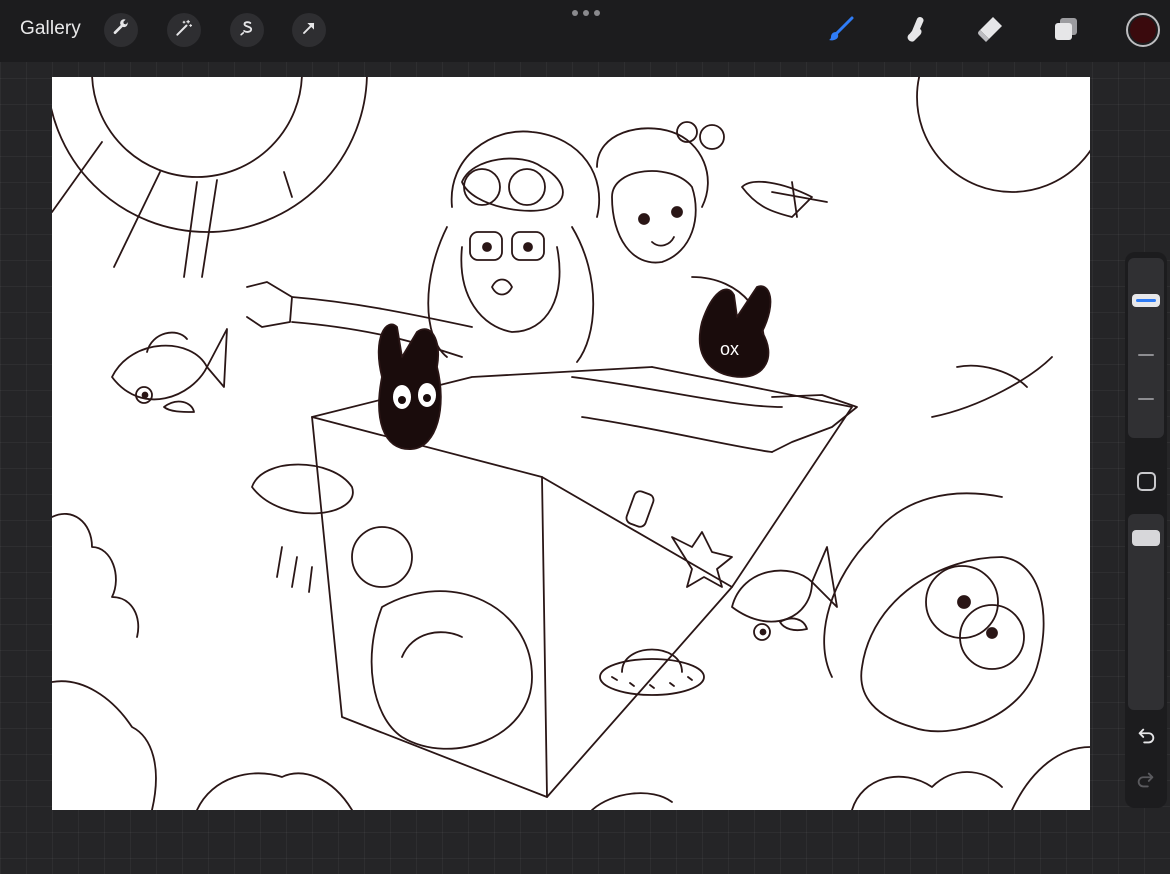  I want to click on transform-button, so click(309, 30).